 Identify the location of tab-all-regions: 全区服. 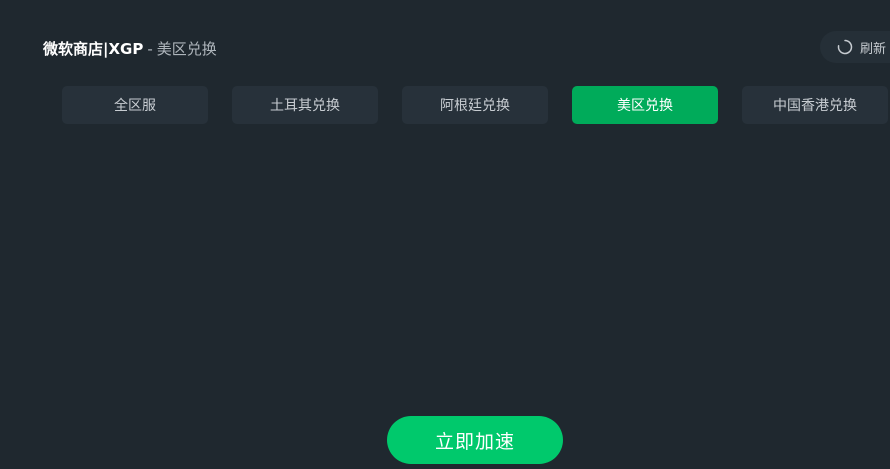
(135, 105).